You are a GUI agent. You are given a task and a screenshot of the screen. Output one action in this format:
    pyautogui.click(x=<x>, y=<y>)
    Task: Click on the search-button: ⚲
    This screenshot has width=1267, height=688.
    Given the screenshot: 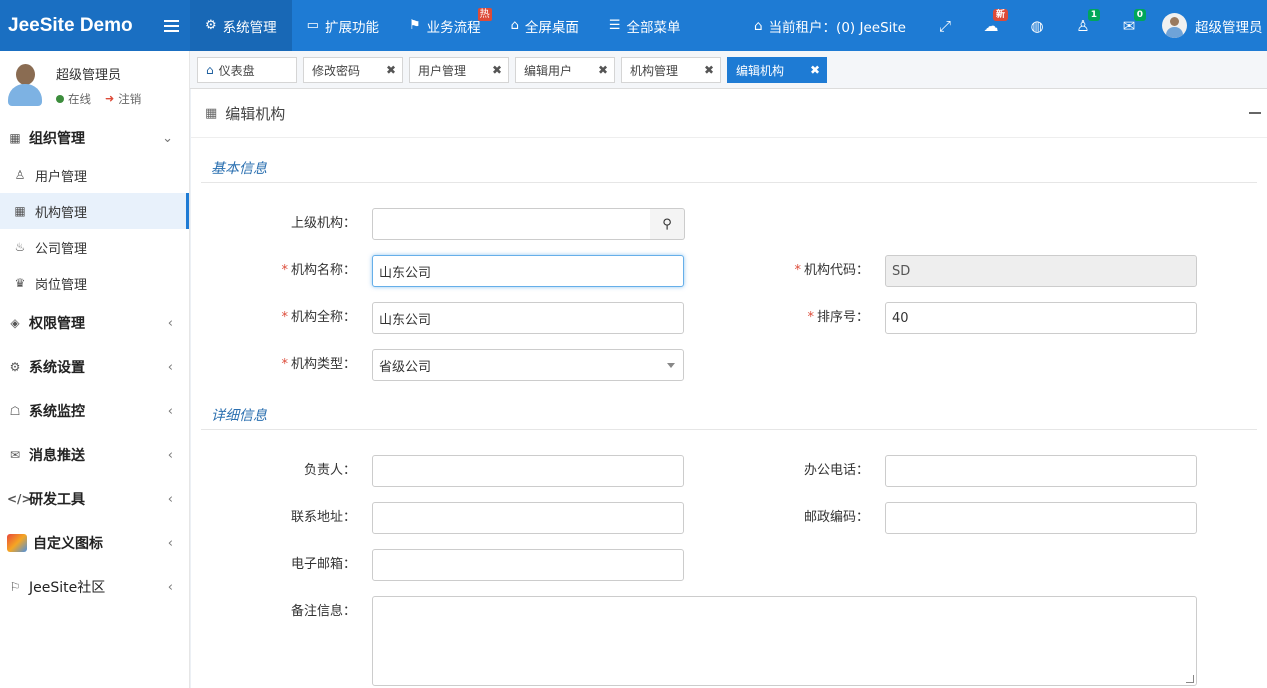 What is the action you would take?
    pyautogui.click(x=667, y=224)
    